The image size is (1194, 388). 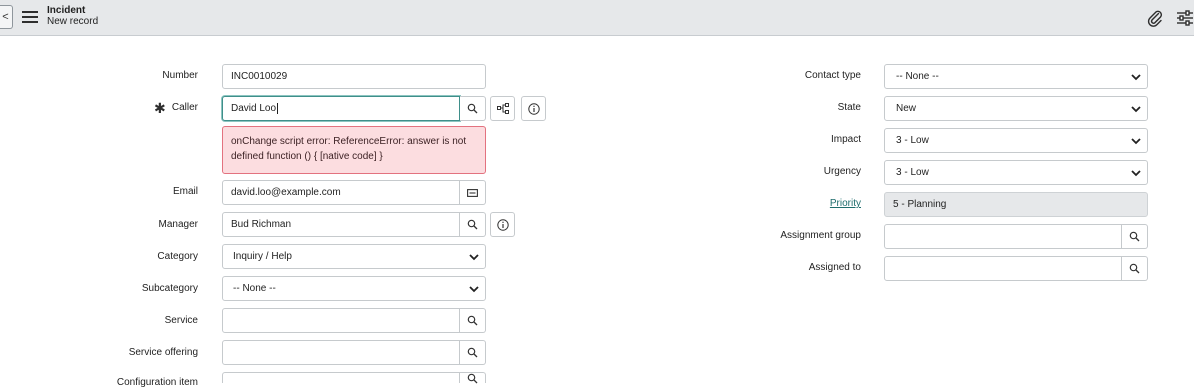 What do you see at coordinates (834, 267) in the screenshot?
I see `assigned-to-label: Assigned to` at bounding box center [834, 267].